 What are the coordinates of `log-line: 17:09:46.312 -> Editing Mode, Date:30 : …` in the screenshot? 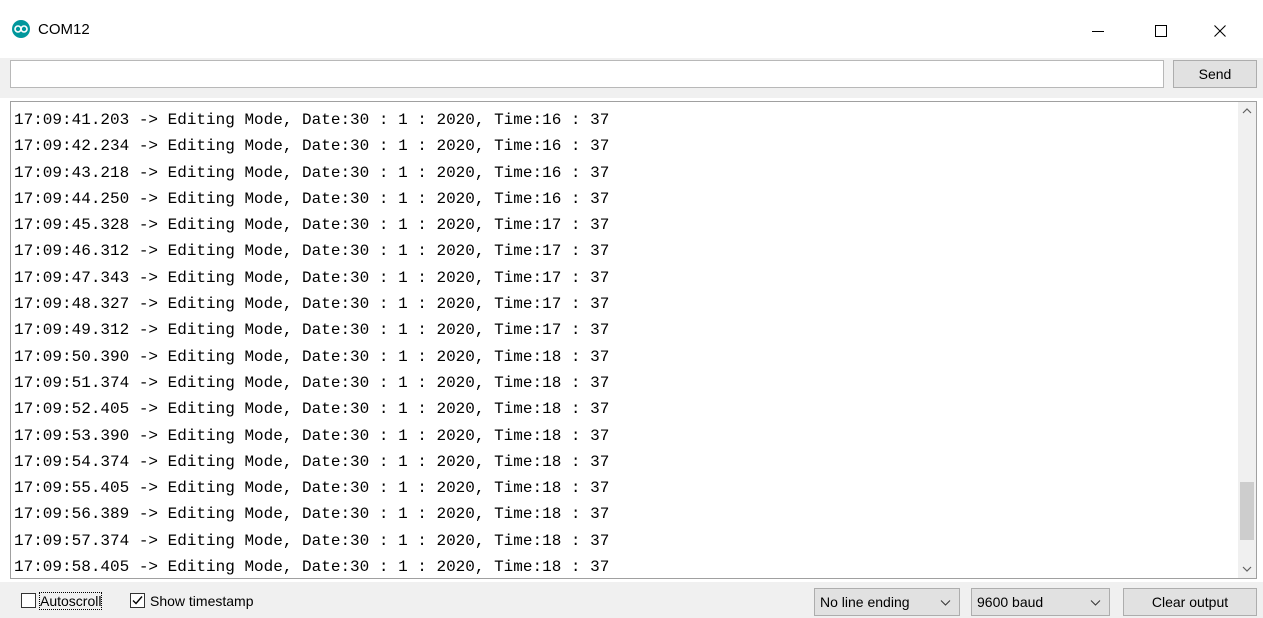 It's located at (312, 251).